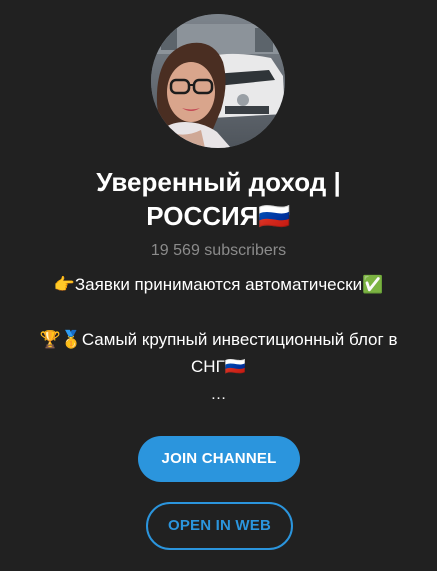  Describe the element at coordinates (218, 366) in the screenshot. I see `description-line: СНГ🇷🇺` at that location.